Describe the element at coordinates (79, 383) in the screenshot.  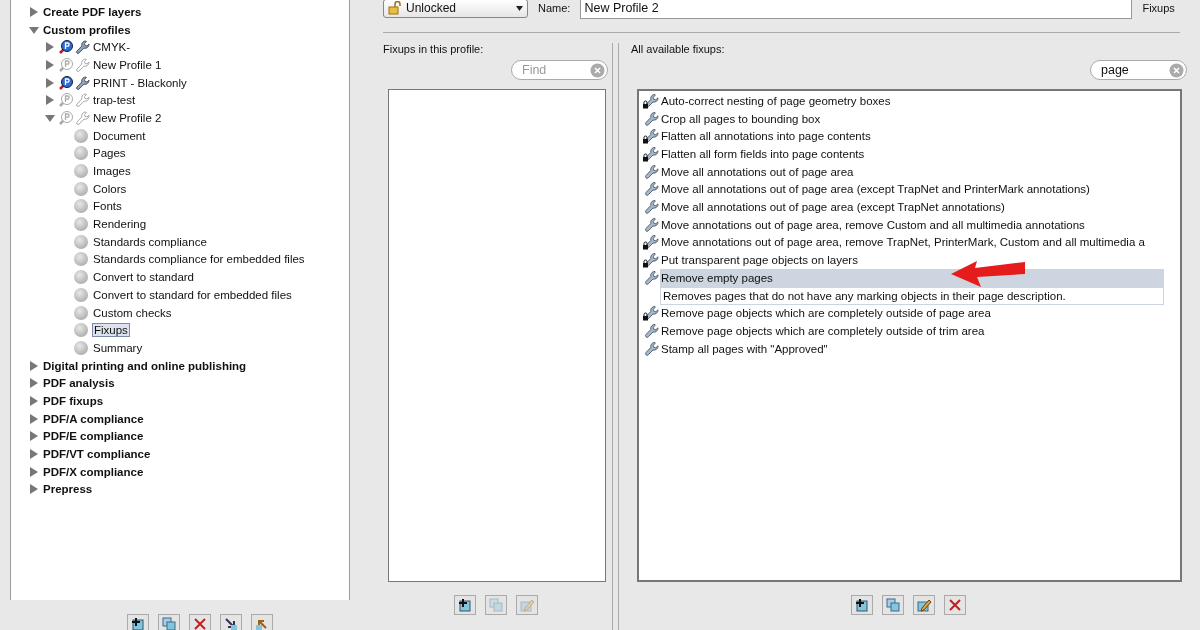
I see `tree-item: PDF analysis` at that location.